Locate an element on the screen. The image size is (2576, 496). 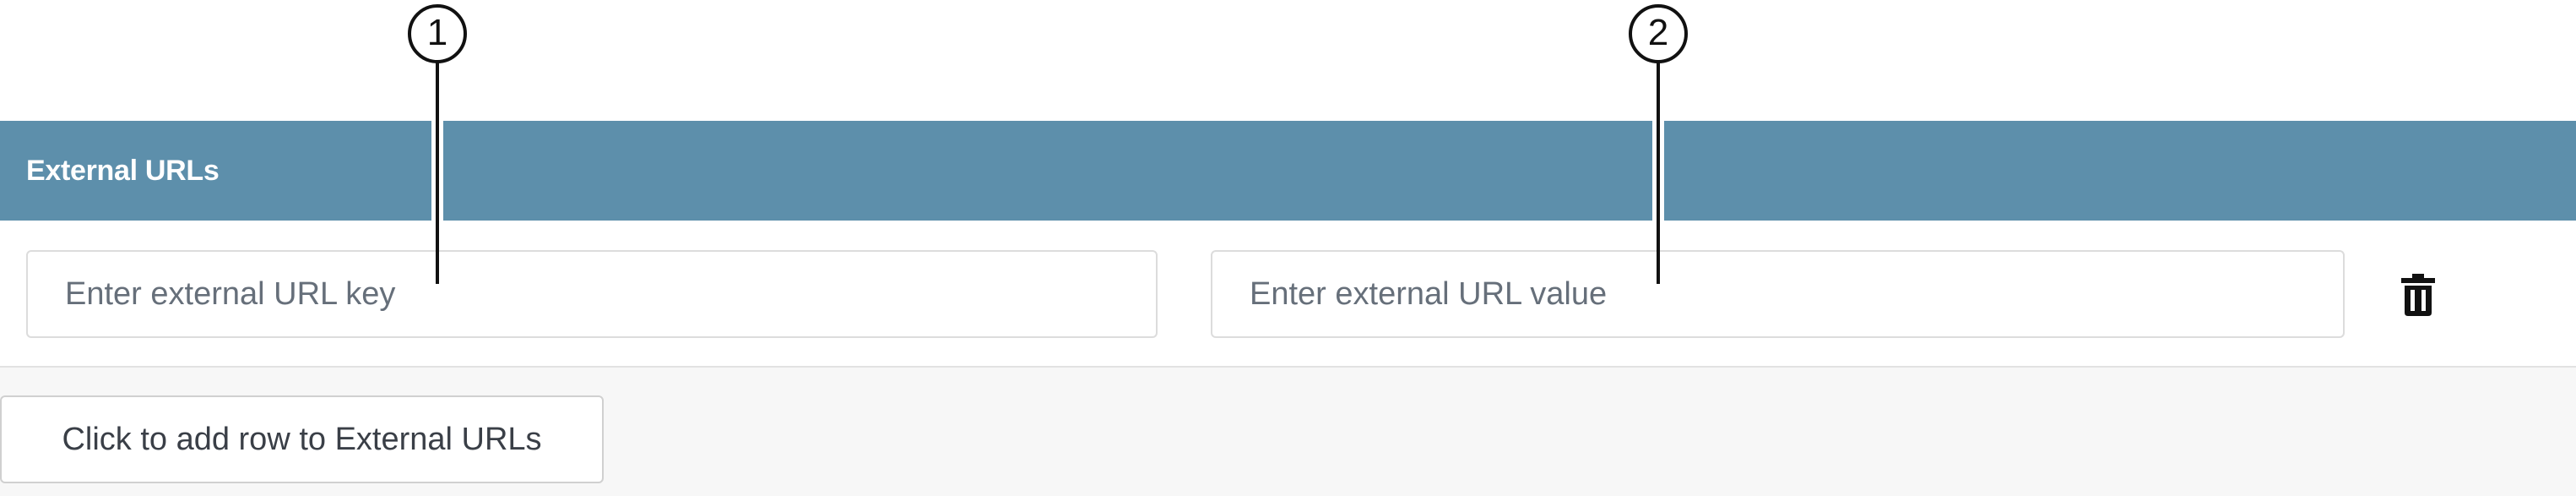
add-row-button: Click to add row to External URLs is located at coordinates (302, 439).